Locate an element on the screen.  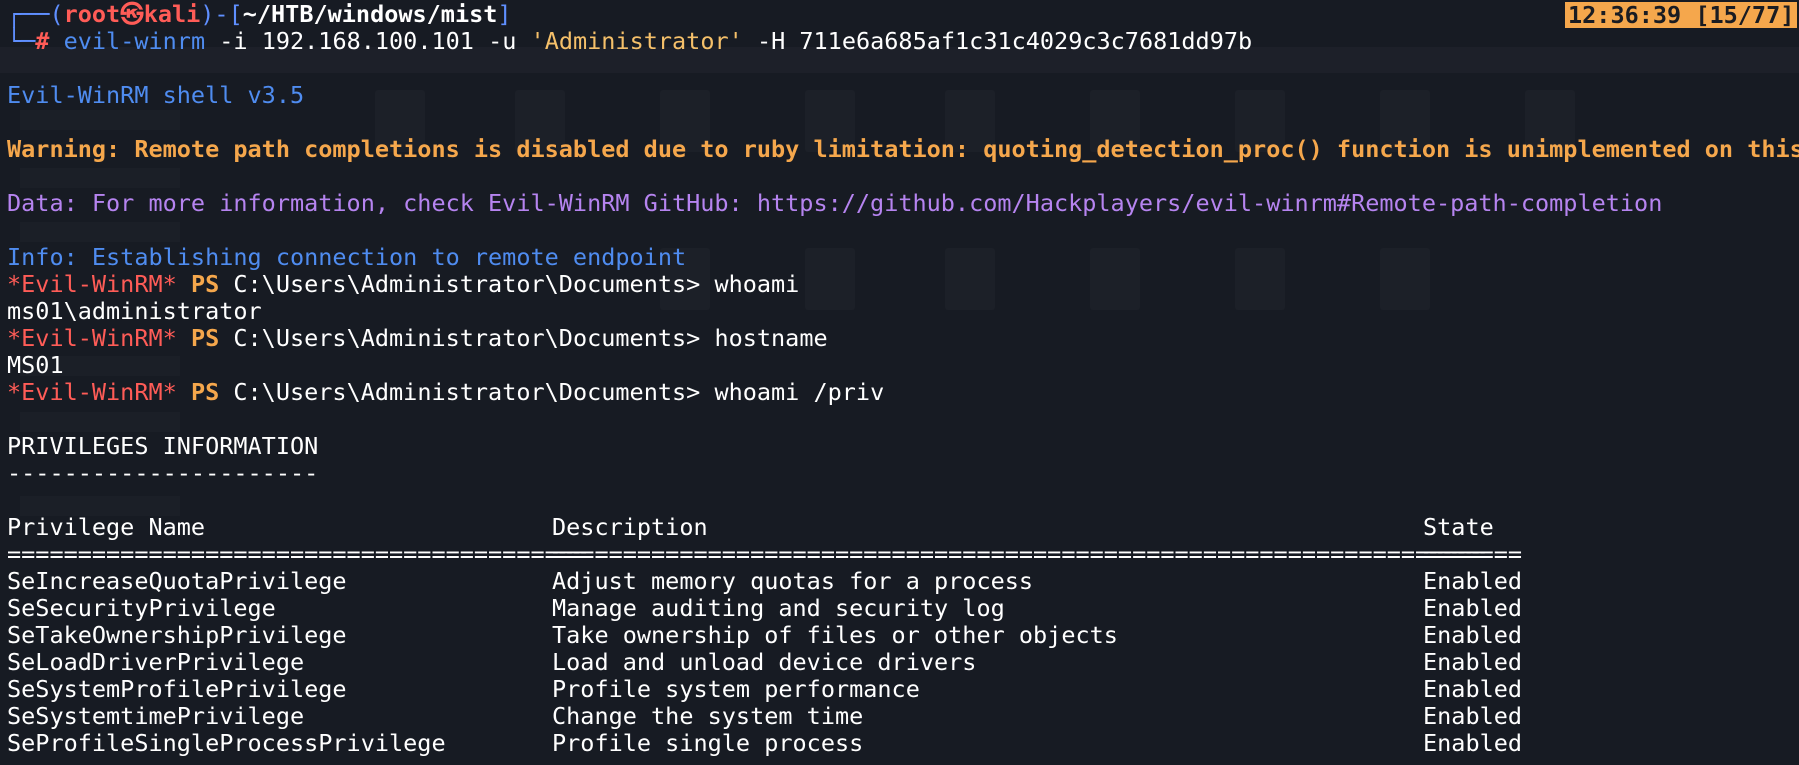
privilege-description-cell: Profile system performance is located at coordinates (736, 689).